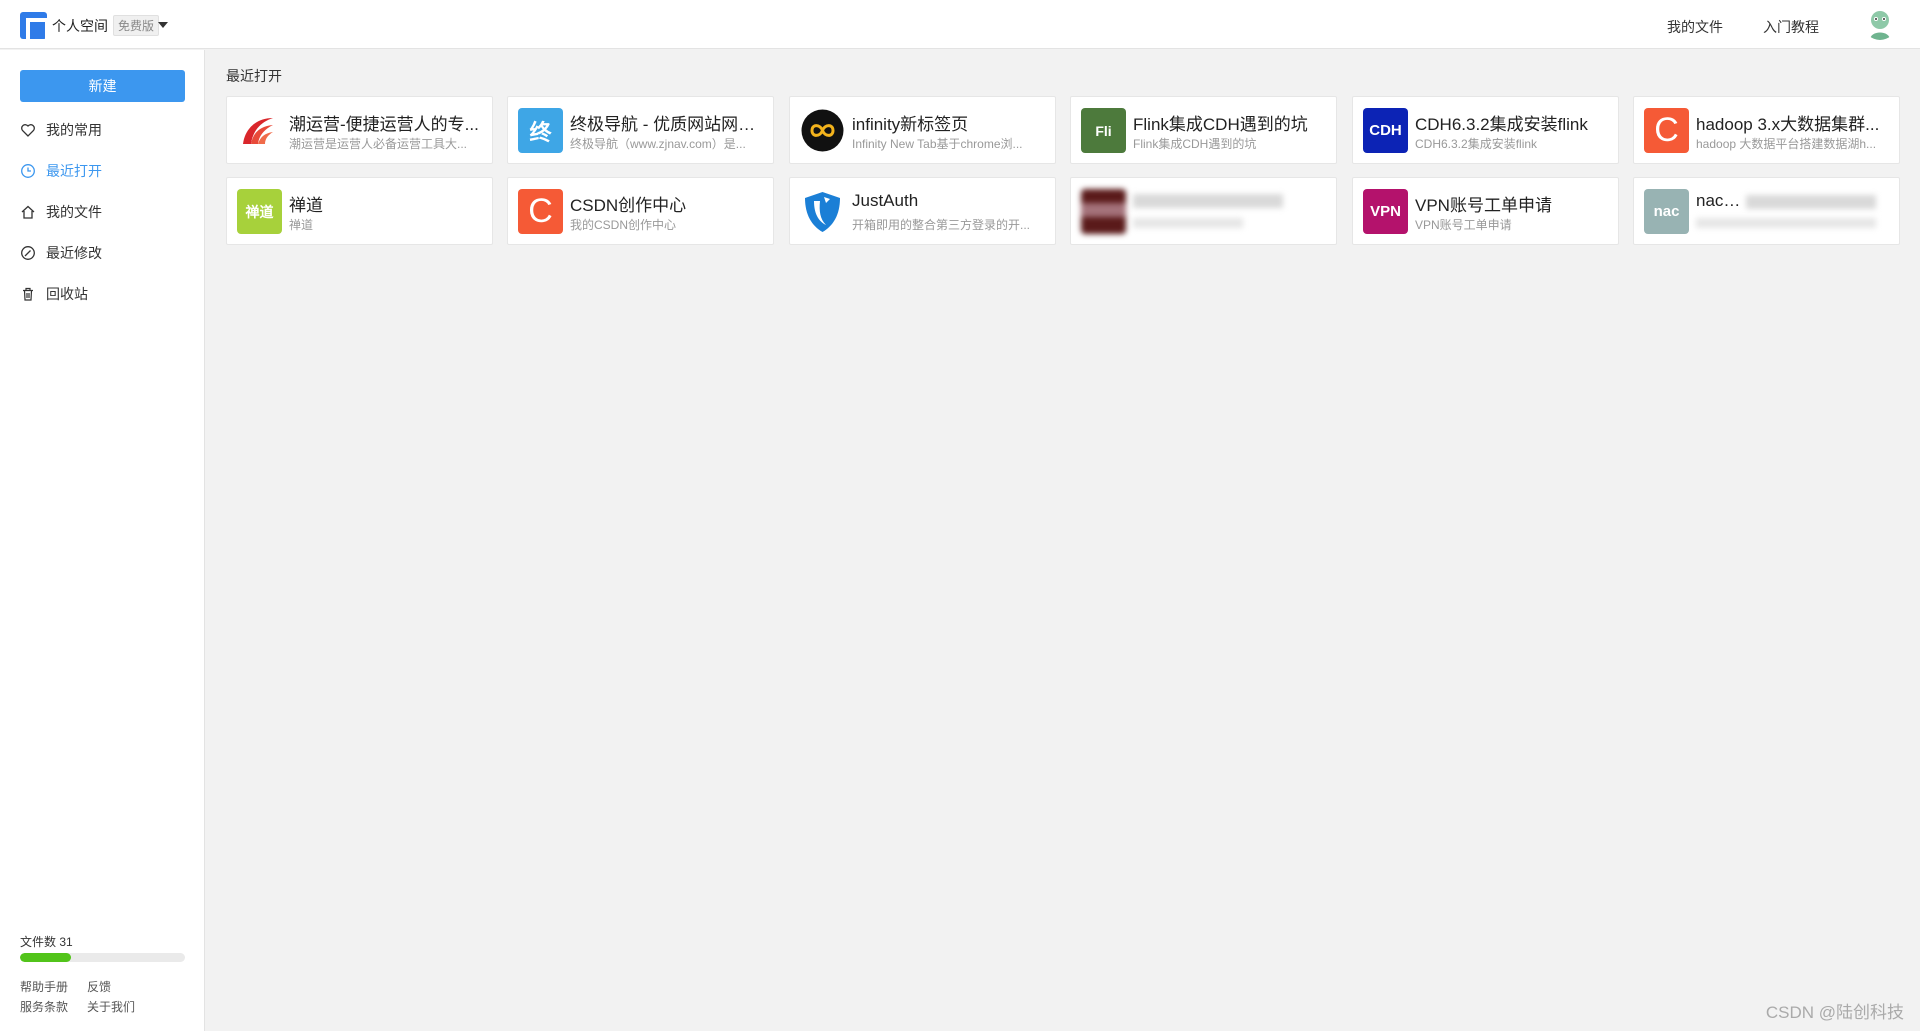 The height and width of the screenshot is (1031, 1920). Describe the element at coordinates (28, 212) in the screenshot. I see `home-icon` at that location.